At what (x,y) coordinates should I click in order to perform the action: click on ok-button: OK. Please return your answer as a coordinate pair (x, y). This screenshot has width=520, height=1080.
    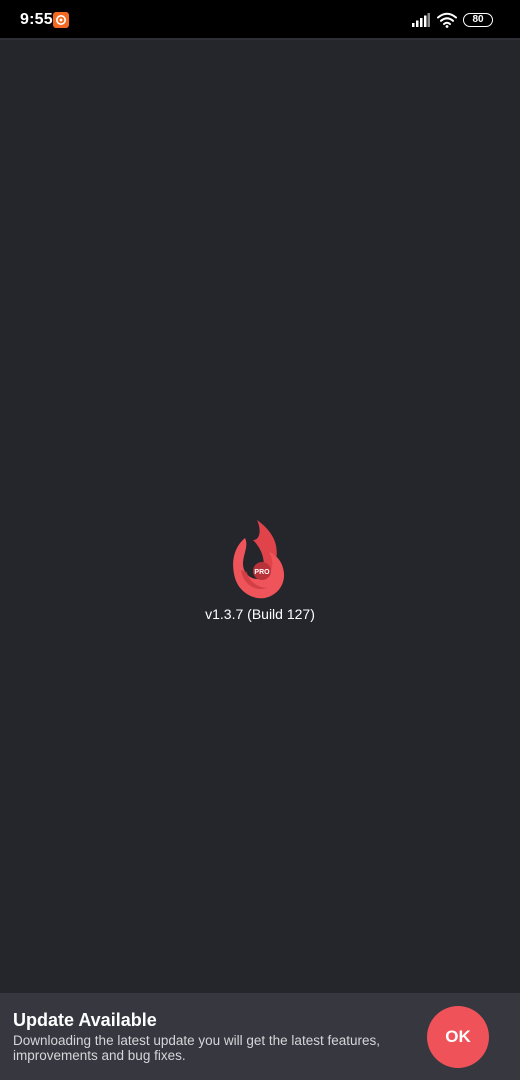
    Looking at the image, I should click on (458, 1037).